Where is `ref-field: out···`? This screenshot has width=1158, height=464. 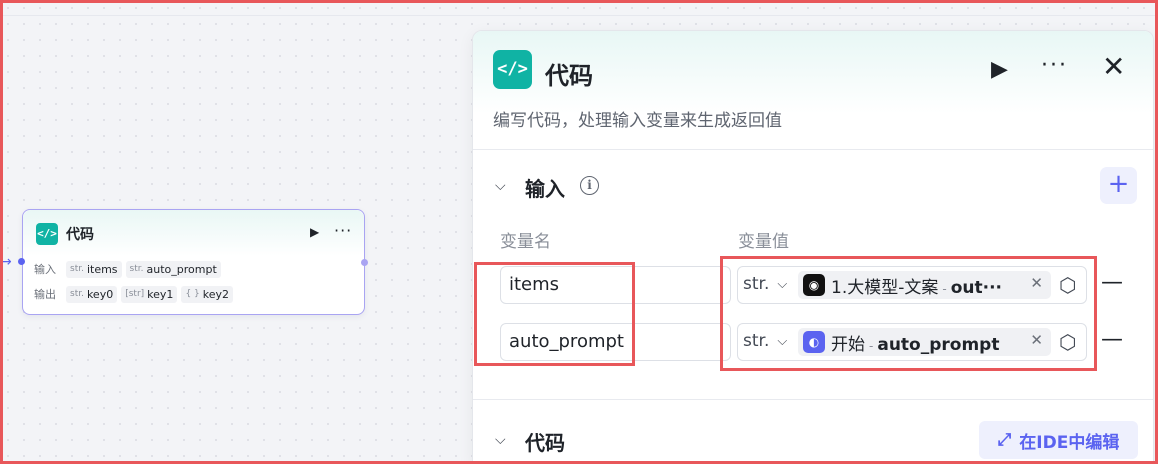
ref-field: out··· is located at coordinates (976, 287).